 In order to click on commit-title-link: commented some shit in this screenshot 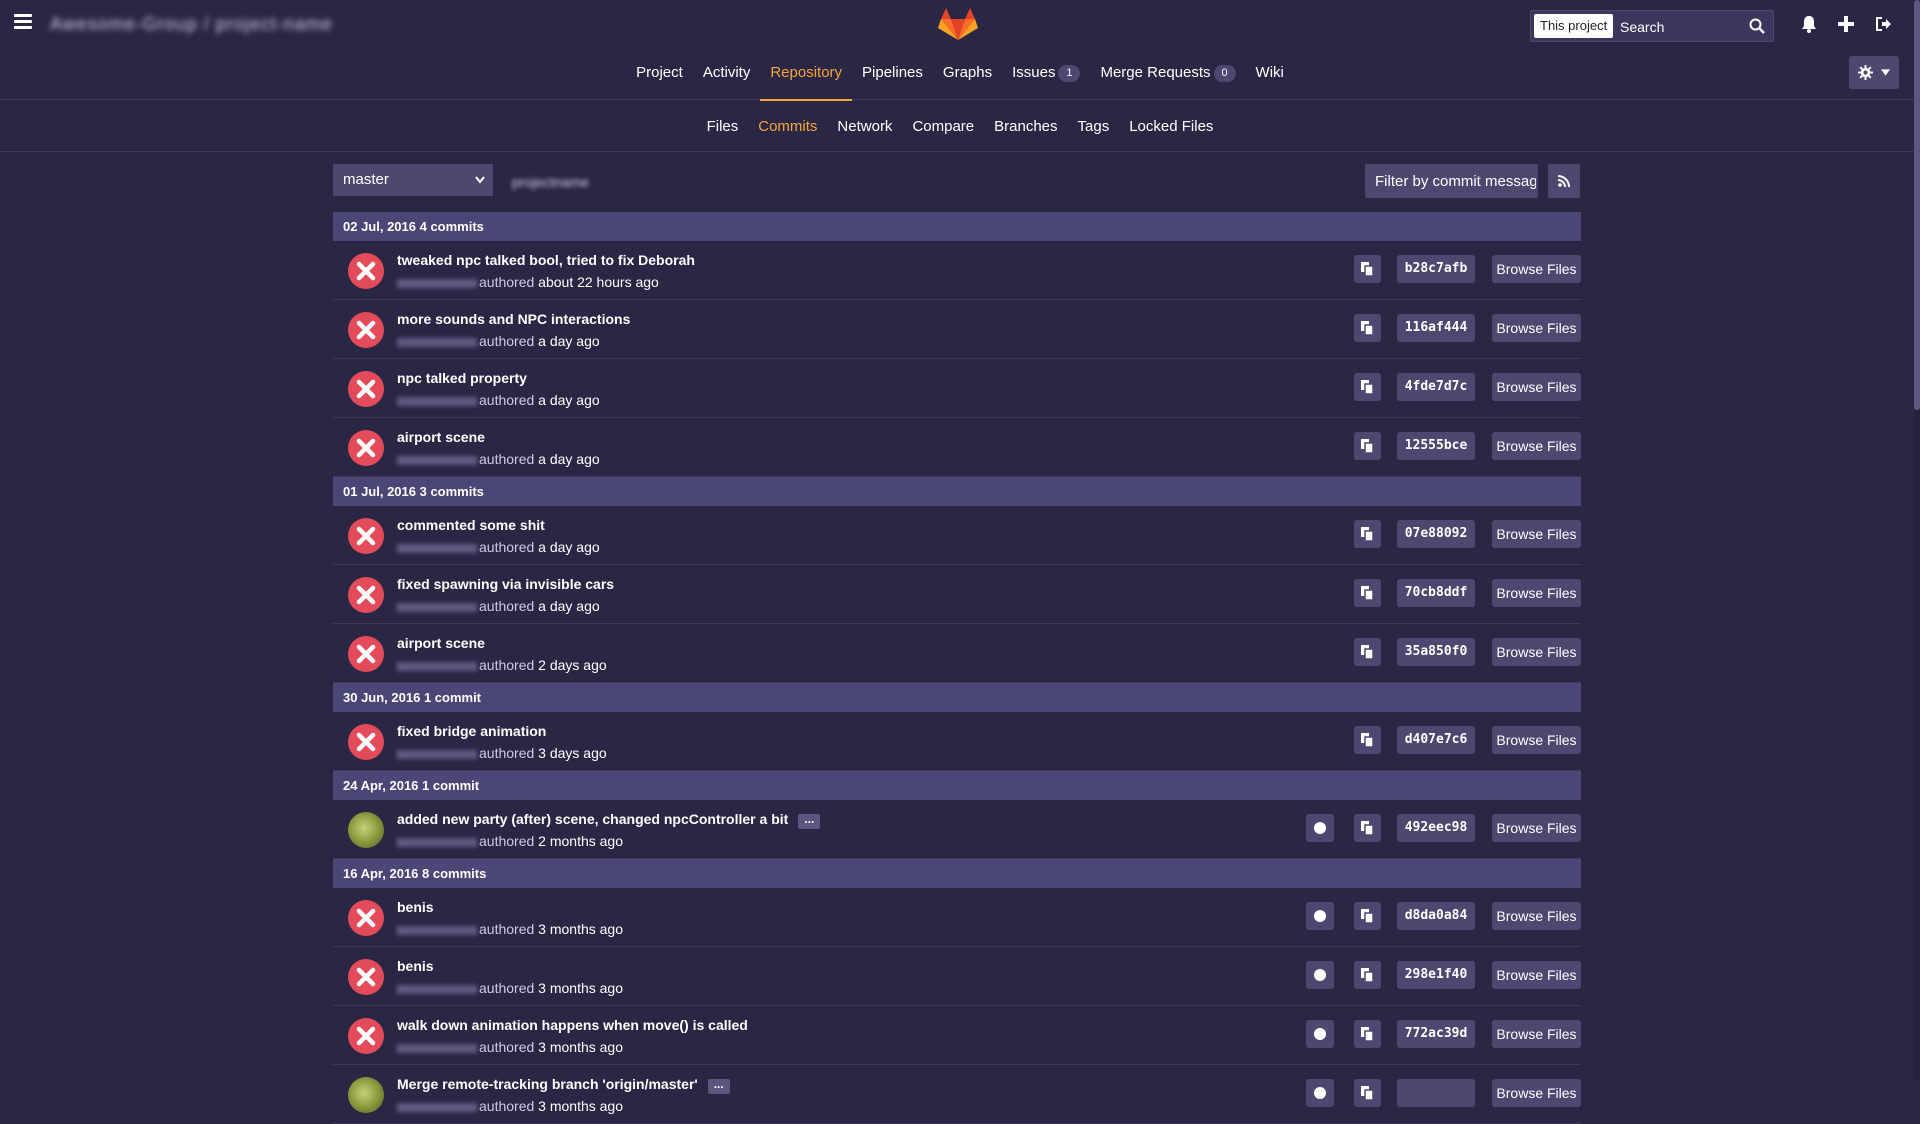, I will do `click(471, 525)`.